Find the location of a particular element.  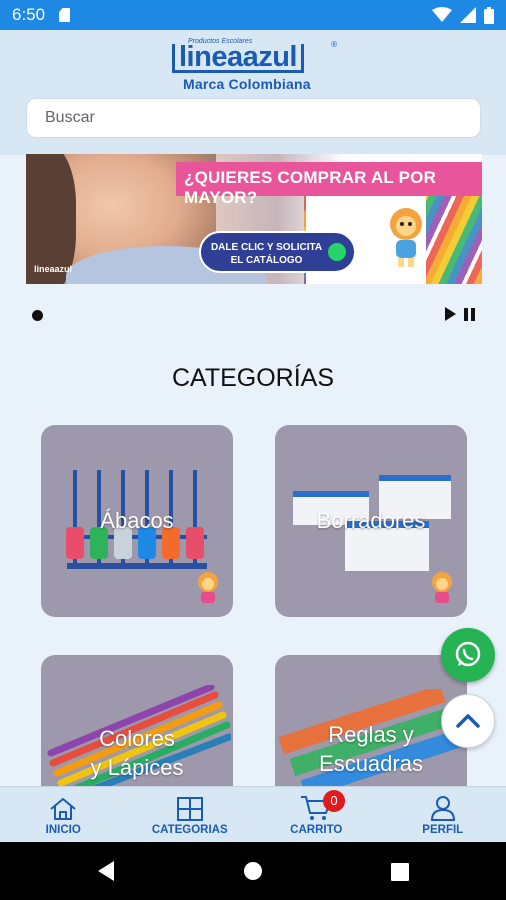

banner-mini-logo: lineaazul is located at coordinates (53, 269).